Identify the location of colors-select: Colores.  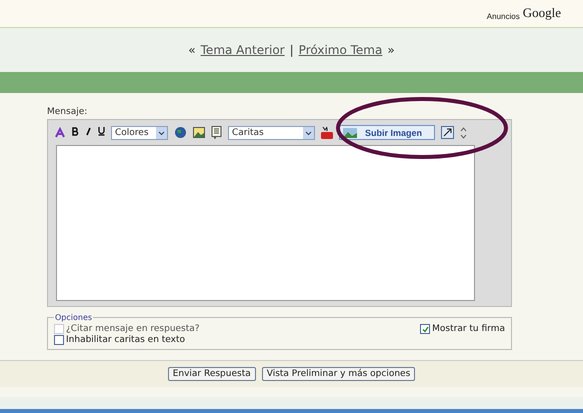
(139, 133).